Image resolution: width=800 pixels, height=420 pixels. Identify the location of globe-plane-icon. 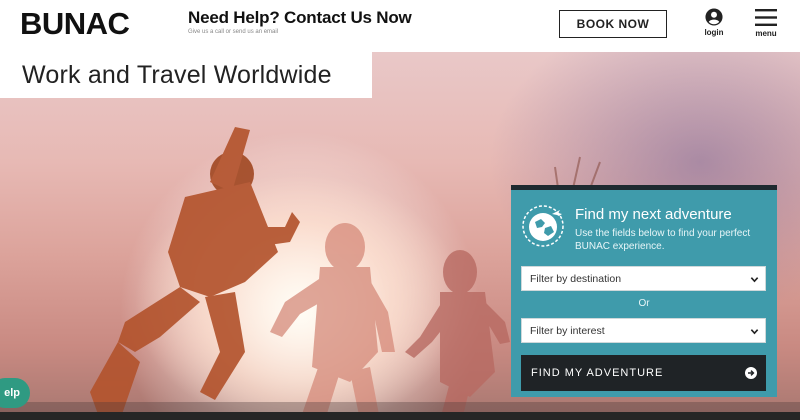
(543, 226).